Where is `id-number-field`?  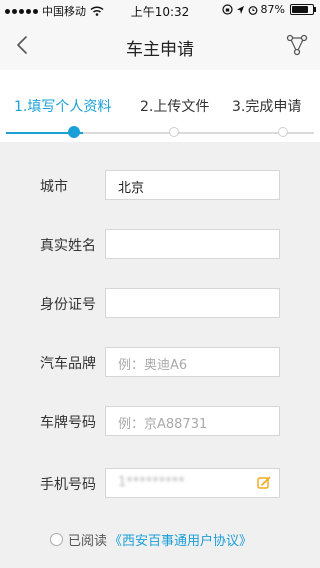
id-number-field is located at coordinates (192, 303).